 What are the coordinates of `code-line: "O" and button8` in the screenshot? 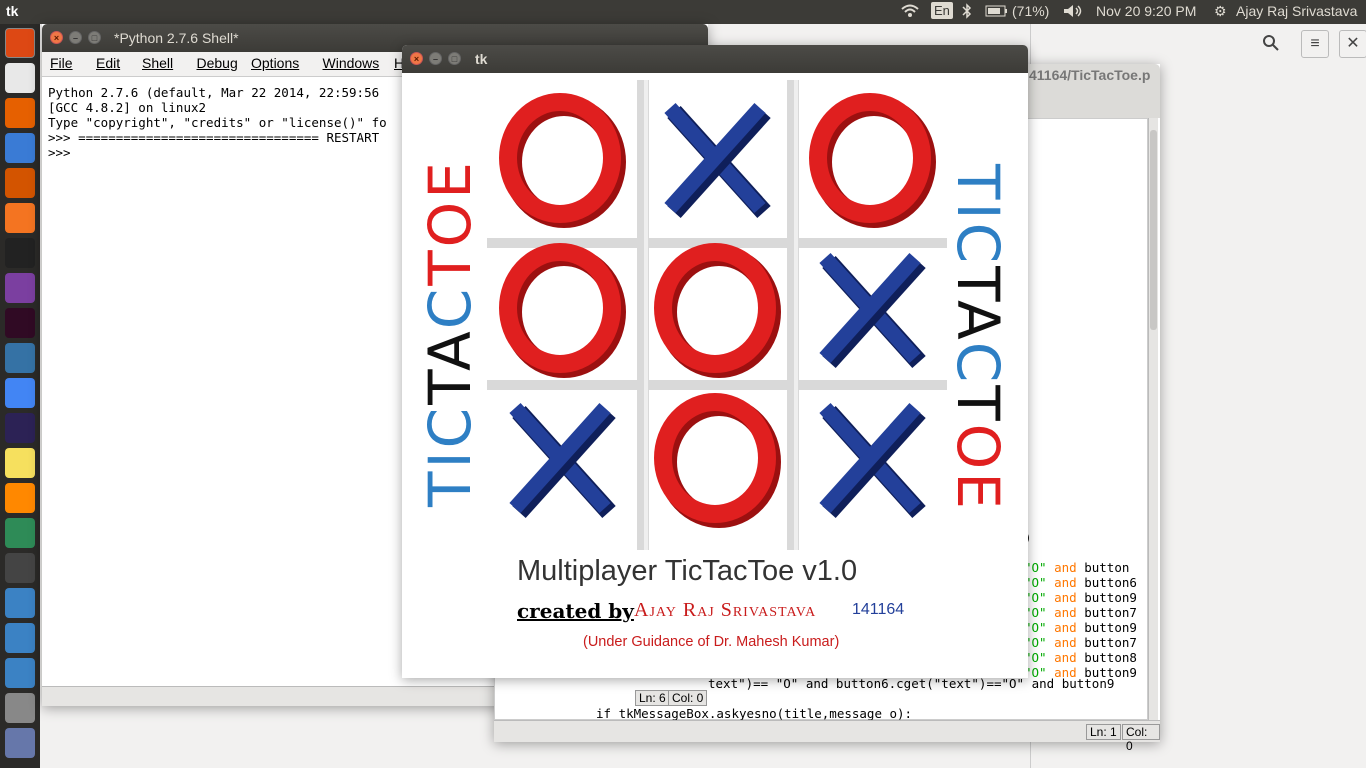 It's located at (1080, 657).